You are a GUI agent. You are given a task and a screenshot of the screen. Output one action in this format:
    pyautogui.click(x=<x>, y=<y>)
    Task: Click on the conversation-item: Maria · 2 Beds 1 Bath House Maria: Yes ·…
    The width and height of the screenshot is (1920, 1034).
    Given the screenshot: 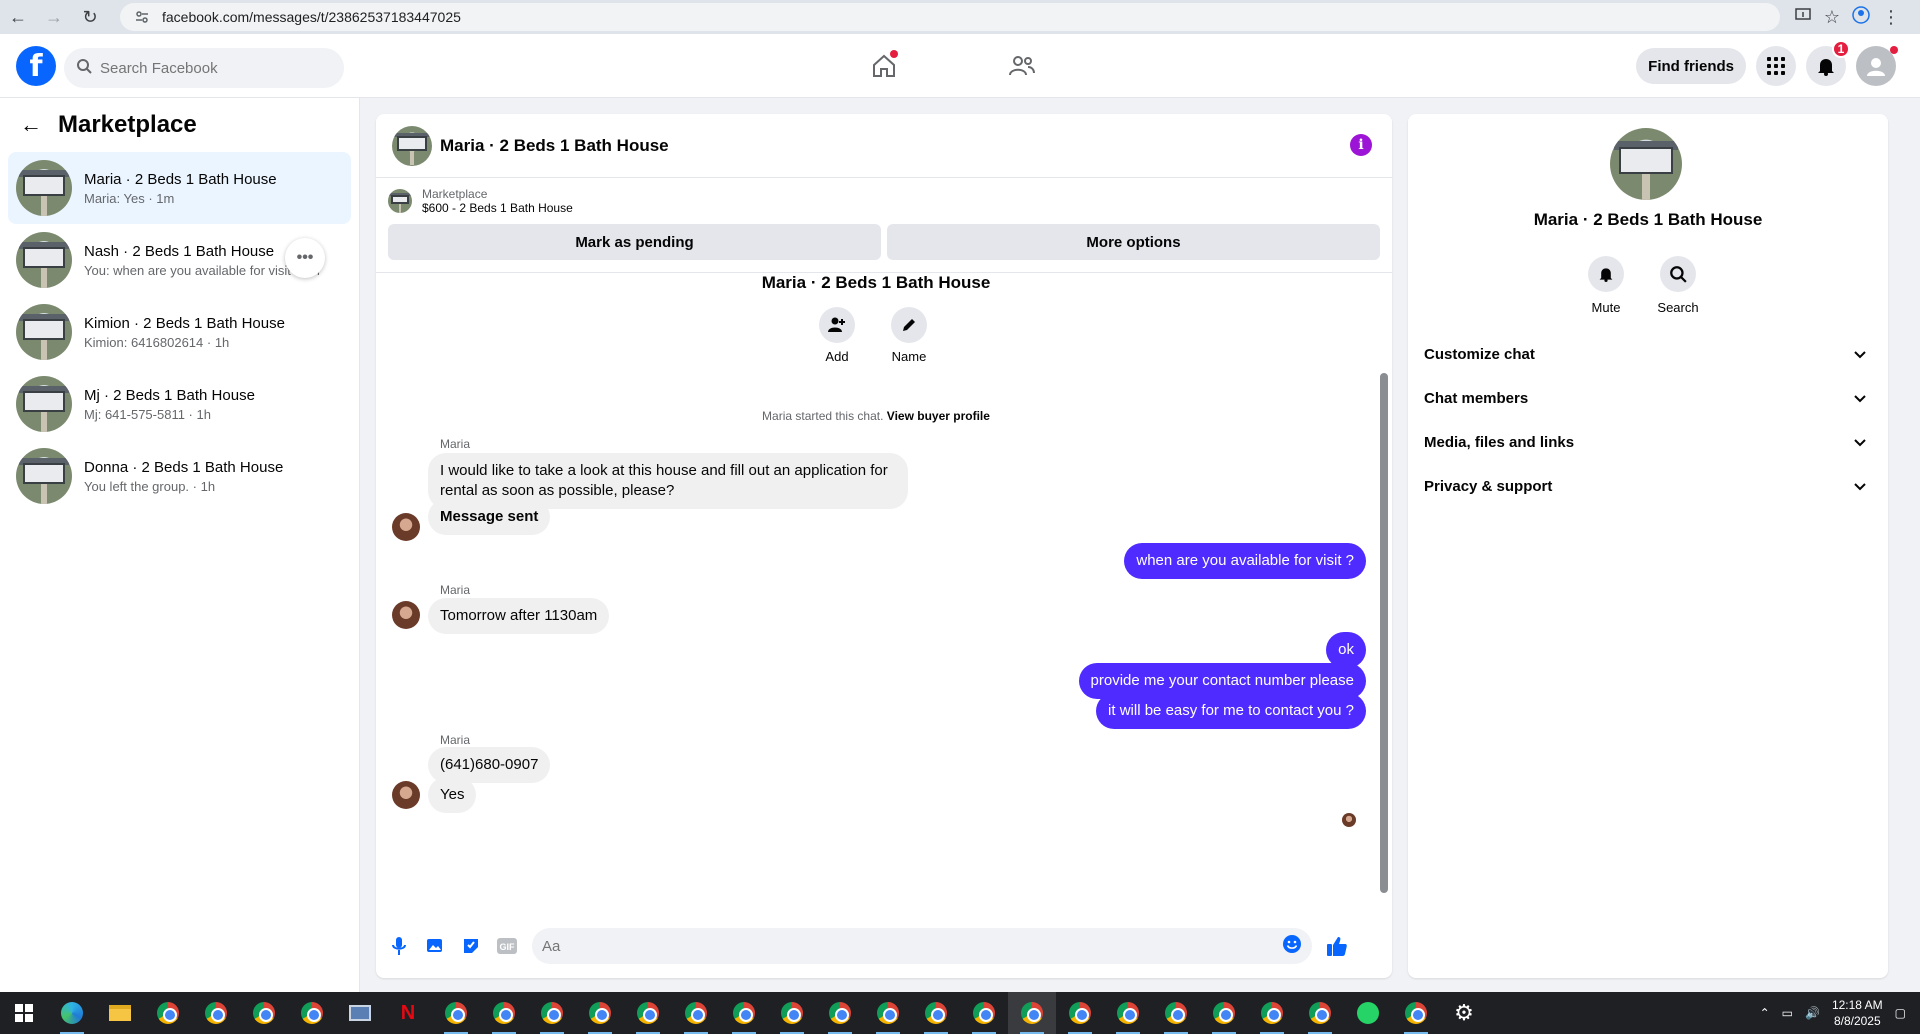 What is the action you would take?
    pyautogui.click(x=179, y=188)
    